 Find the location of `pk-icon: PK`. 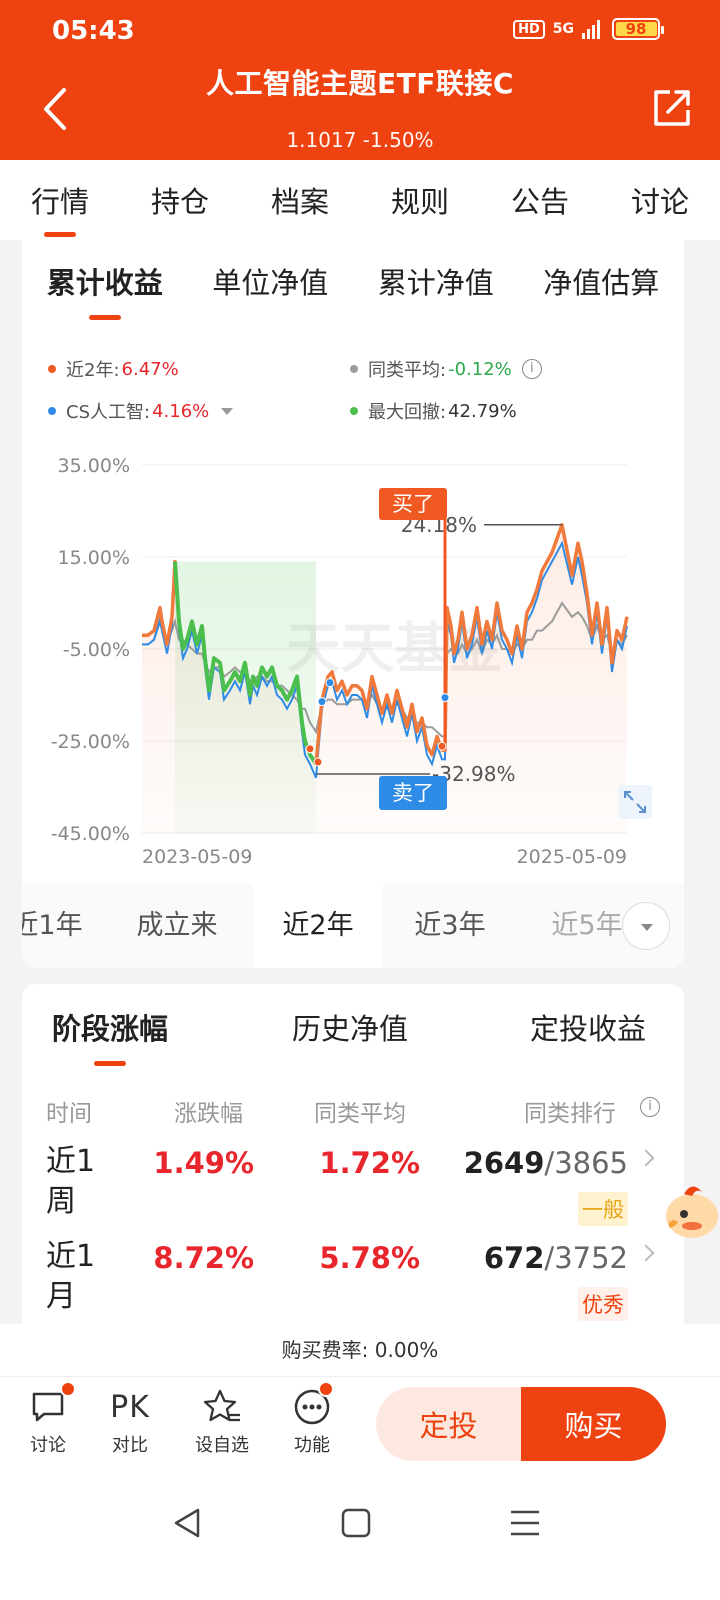

pk-icon: PK is located at coordinates (130, 1407).